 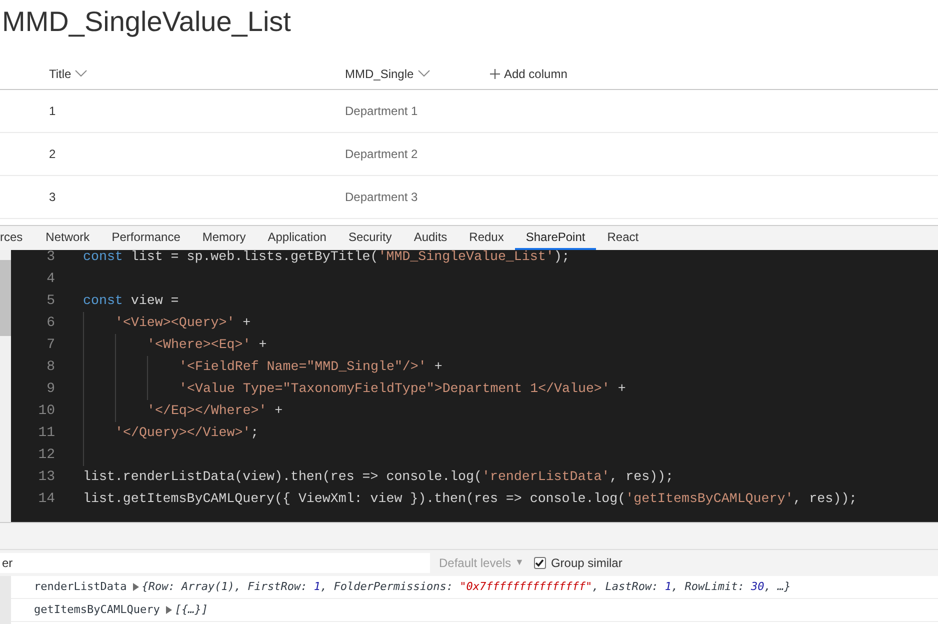 I want to click on devtools-tab: Security, so click(x=370, y=237).